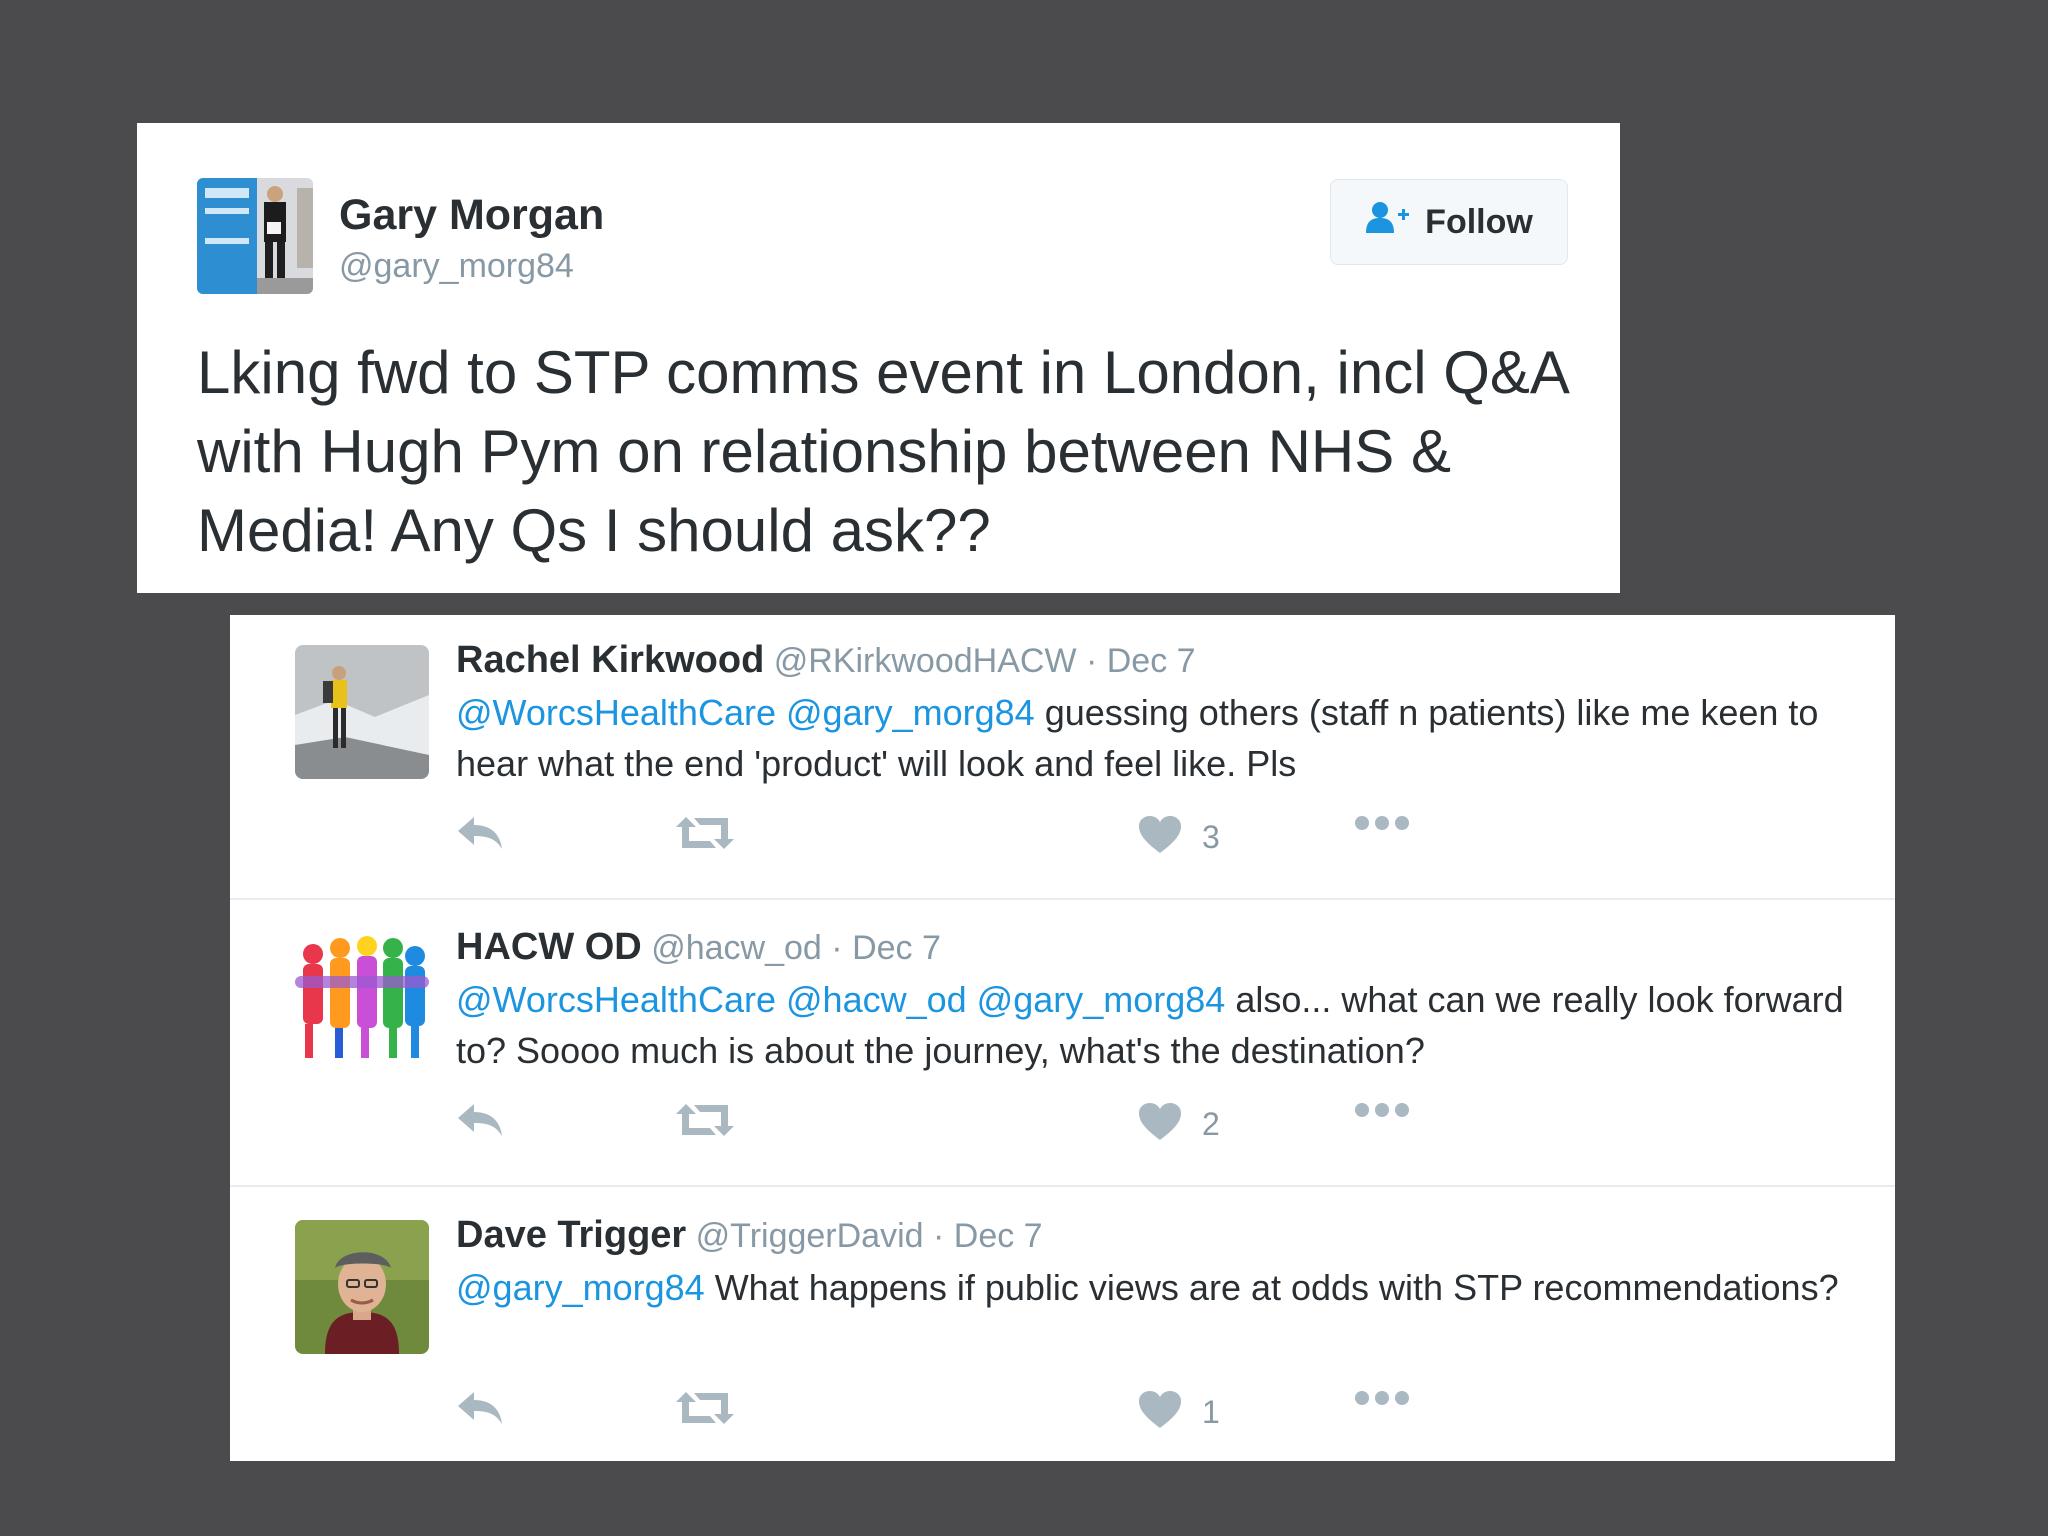  I want to click on reply-header: Dave Trigger @TriggerDavid · Dec 7, so click(749, 1235).